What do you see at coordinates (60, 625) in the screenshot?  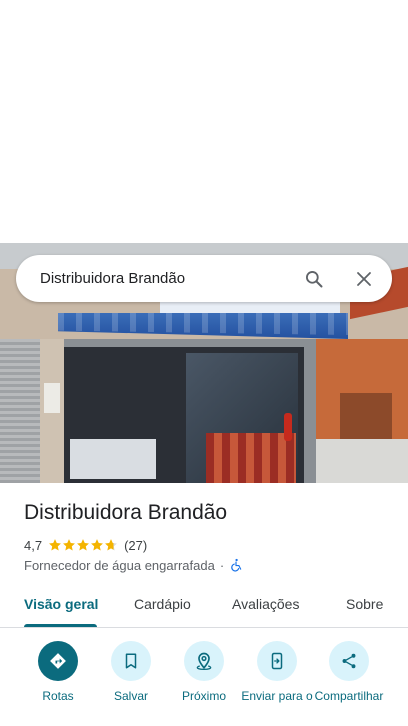 I see `active-tab-indicator` at bounding box center [60, 625].